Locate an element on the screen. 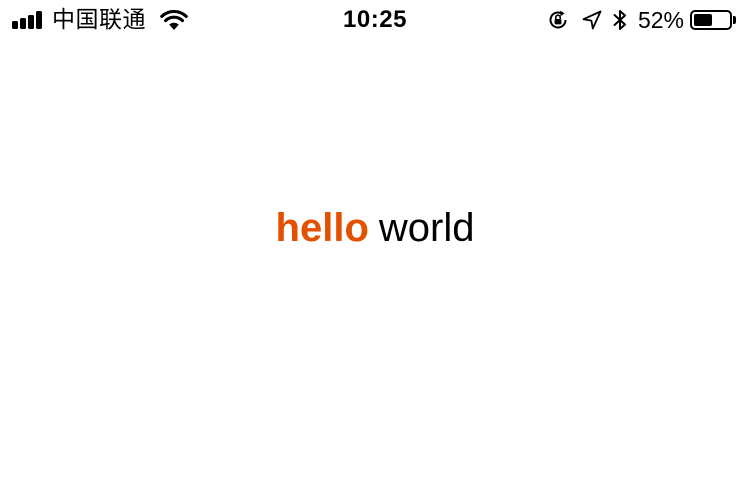 The width and height of the screenshot is (750, 504). greeting-text: hello world is located at coordinates (375, 228).